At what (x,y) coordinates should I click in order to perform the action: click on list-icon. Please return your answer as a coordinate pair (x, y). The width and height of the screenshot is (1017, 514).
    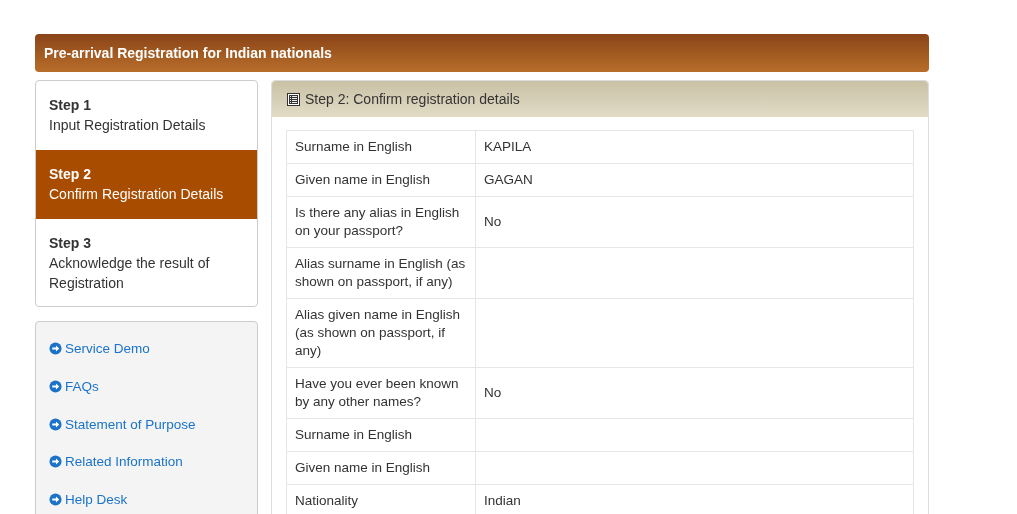
    Looking at the image, I should click on (293, 99).